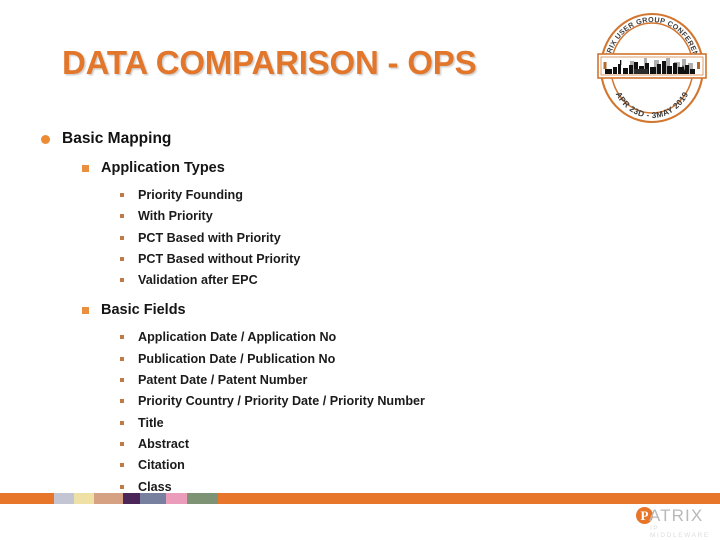 Image resolution: width=720 pixels, height=540 pixels. What do you see at coordinates (269, 62) in the screenshot?
I see `page-title: DATA COMPARISON - OPS` at bounding box center [269, 62].